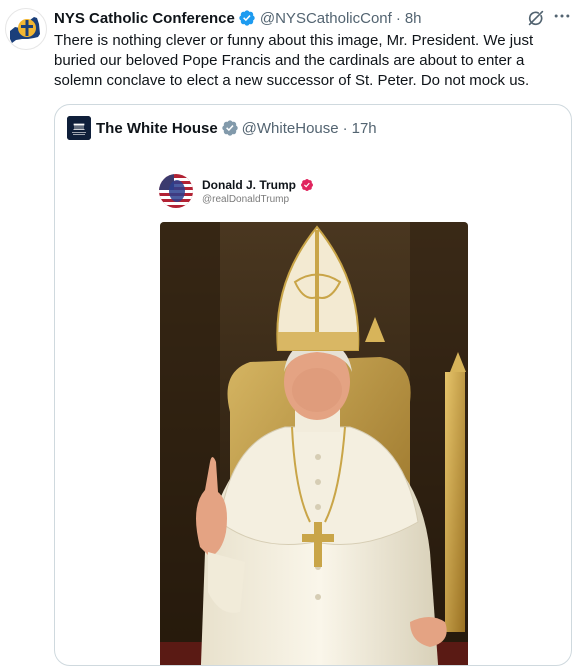  Describe the element at coordinates (249, 184) in the screenshot. I see `embedded-post-name: Donald J. Trump` at that location.